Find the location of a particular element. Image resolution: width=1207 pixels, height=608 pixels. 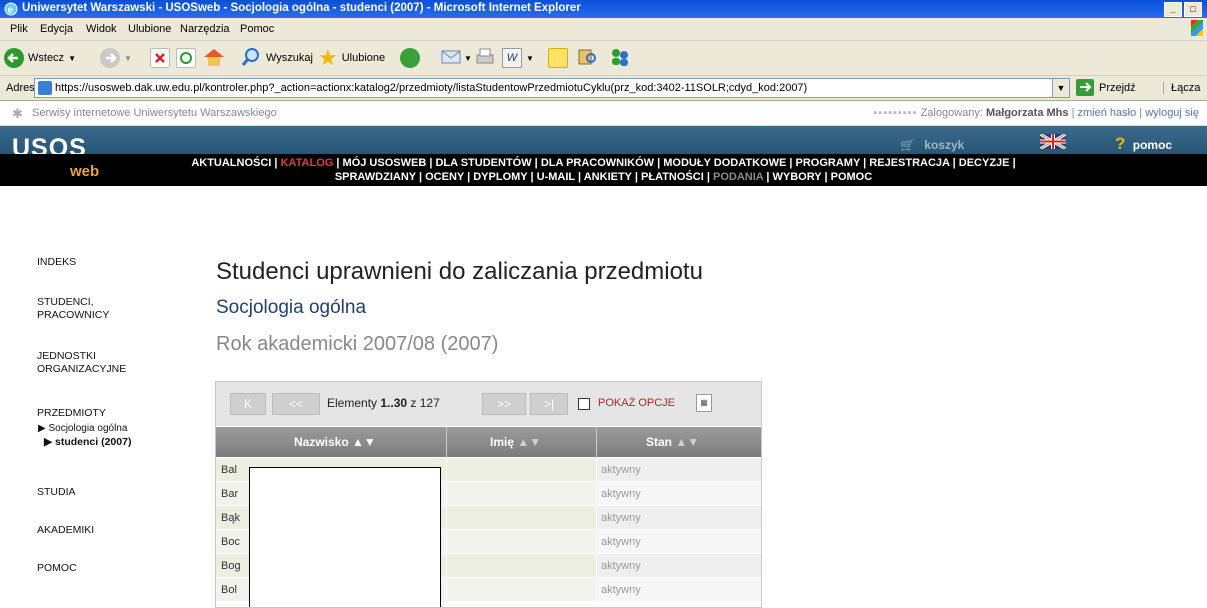

stop-icon is located at coordinates (160, 58).